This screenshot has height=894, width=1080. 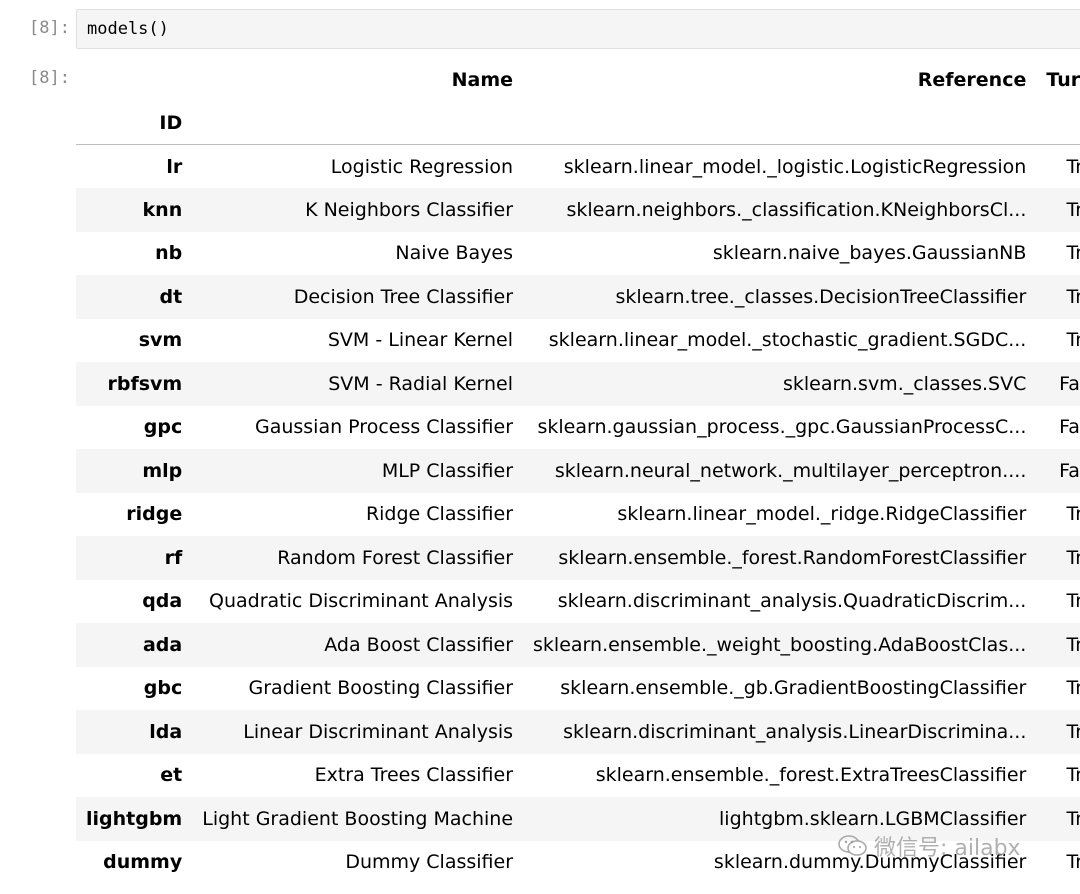 I want to click on row-name: Decision Tree Classifier, so click(x=403, y=296).